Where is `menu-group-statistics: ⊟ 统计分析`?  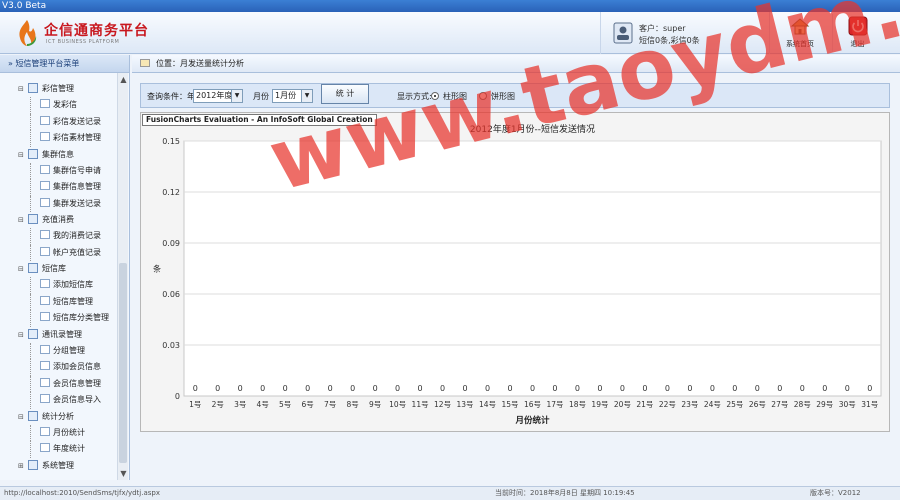 menu-group-statistics: ⊟ 统计分析 is located at coordinates (58, 417).